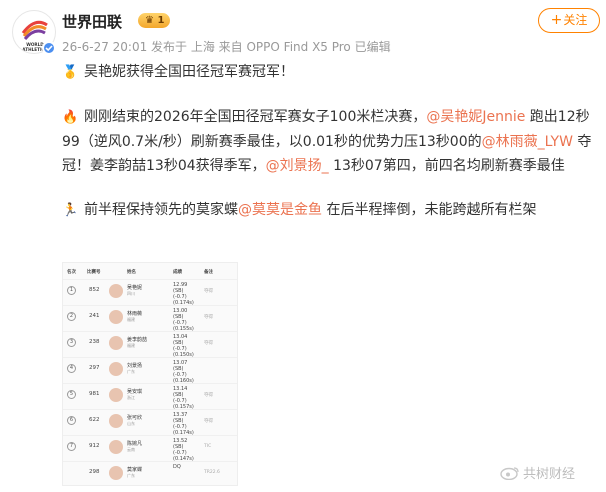  Describe the element at coordinates (94, 290) in the screenshot. I see `bib-number: 852` at that location.